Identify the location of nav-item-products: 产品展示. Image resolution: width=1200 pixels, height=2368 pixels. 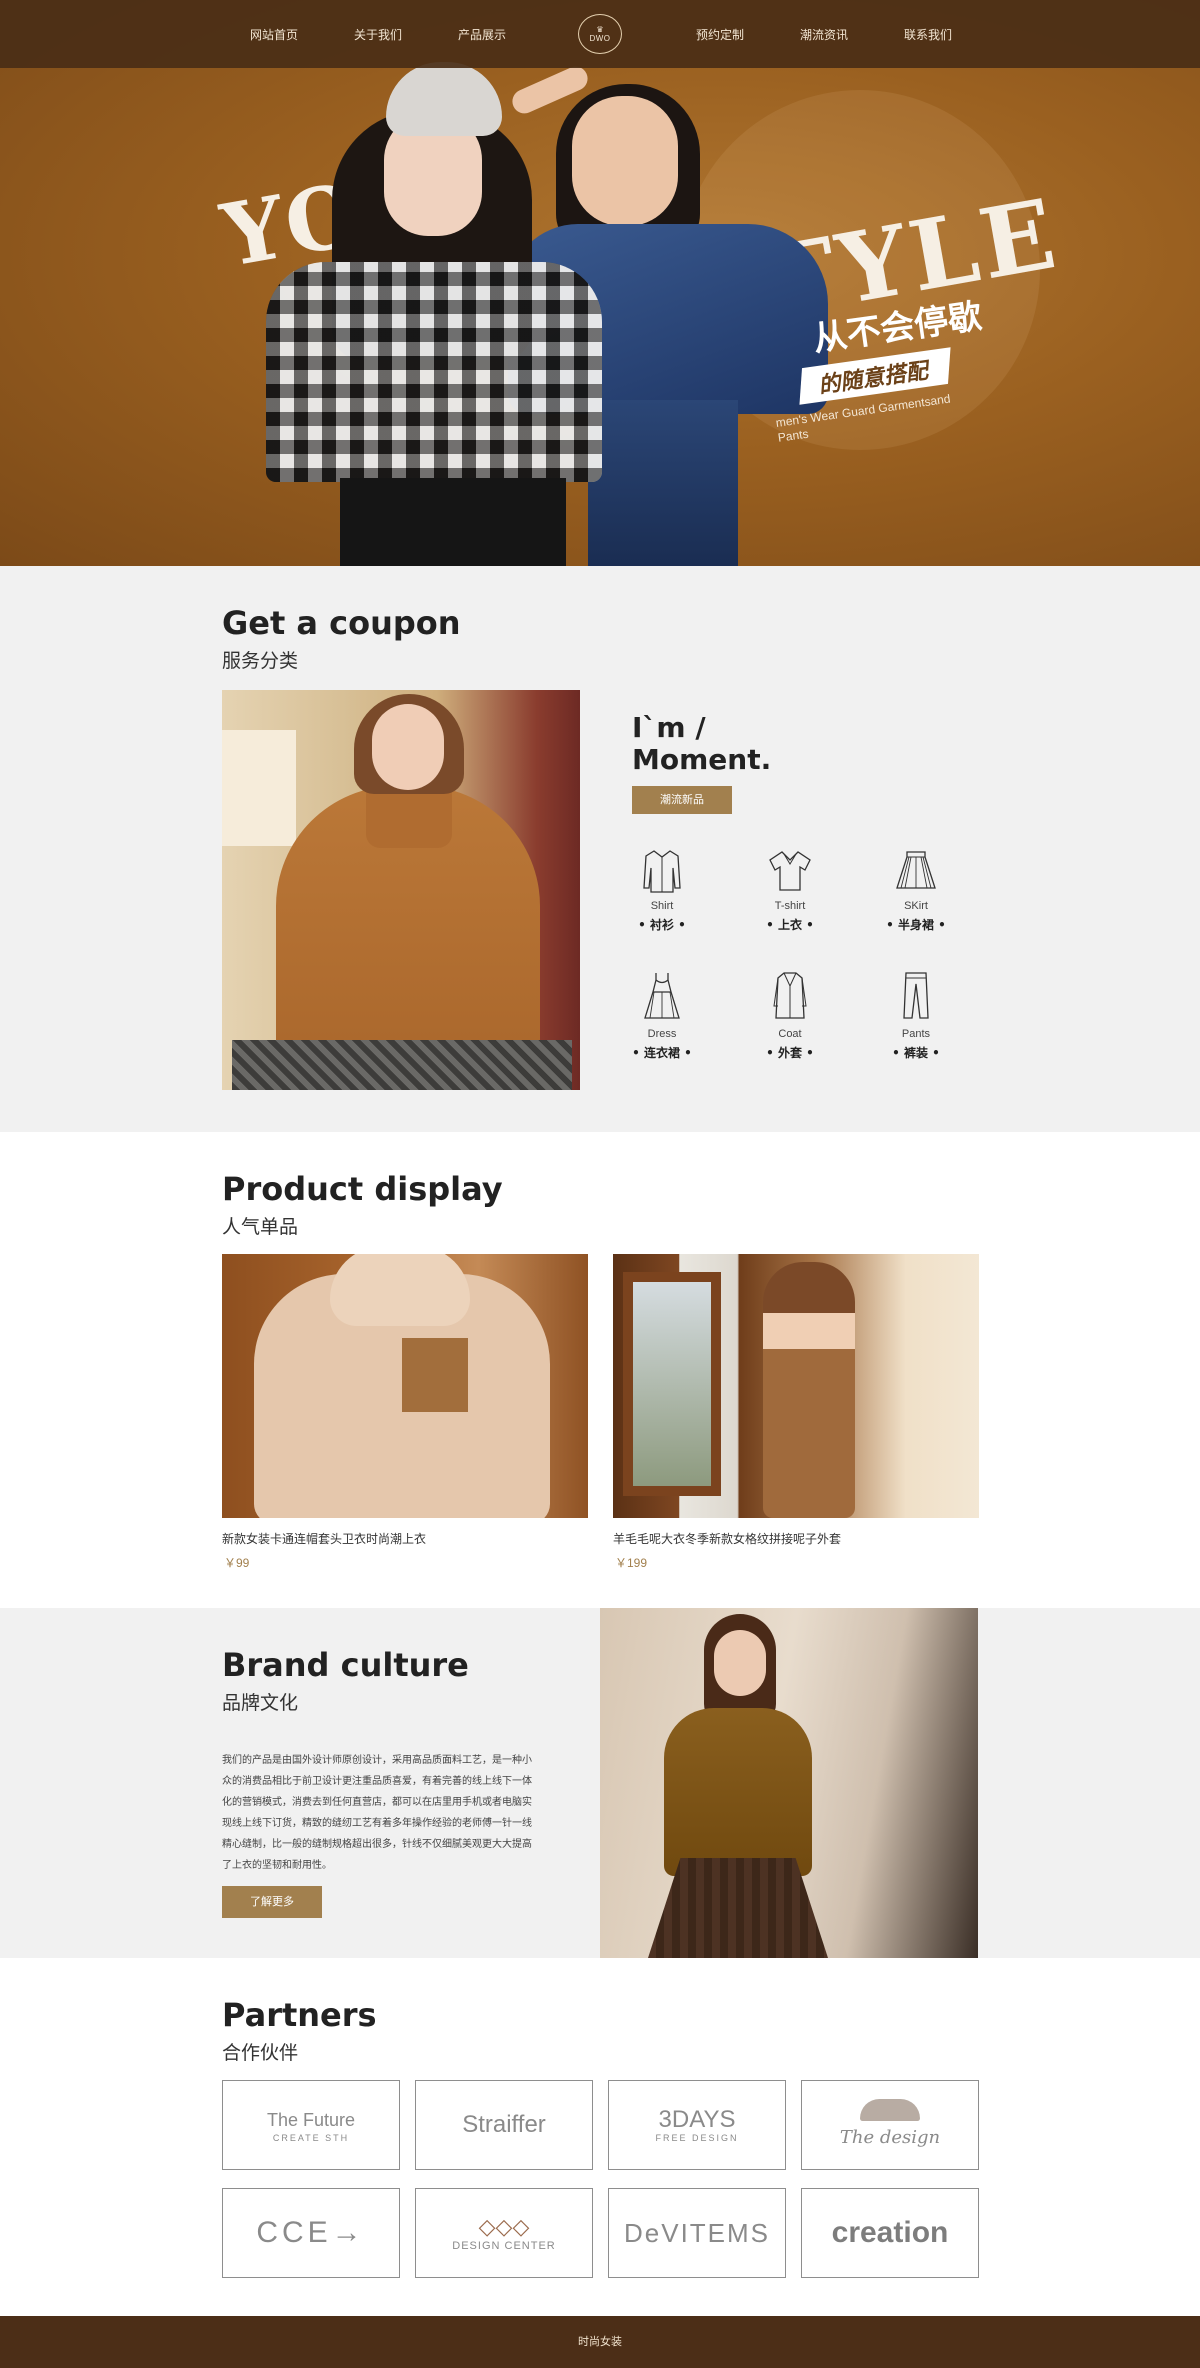
(482, 34).